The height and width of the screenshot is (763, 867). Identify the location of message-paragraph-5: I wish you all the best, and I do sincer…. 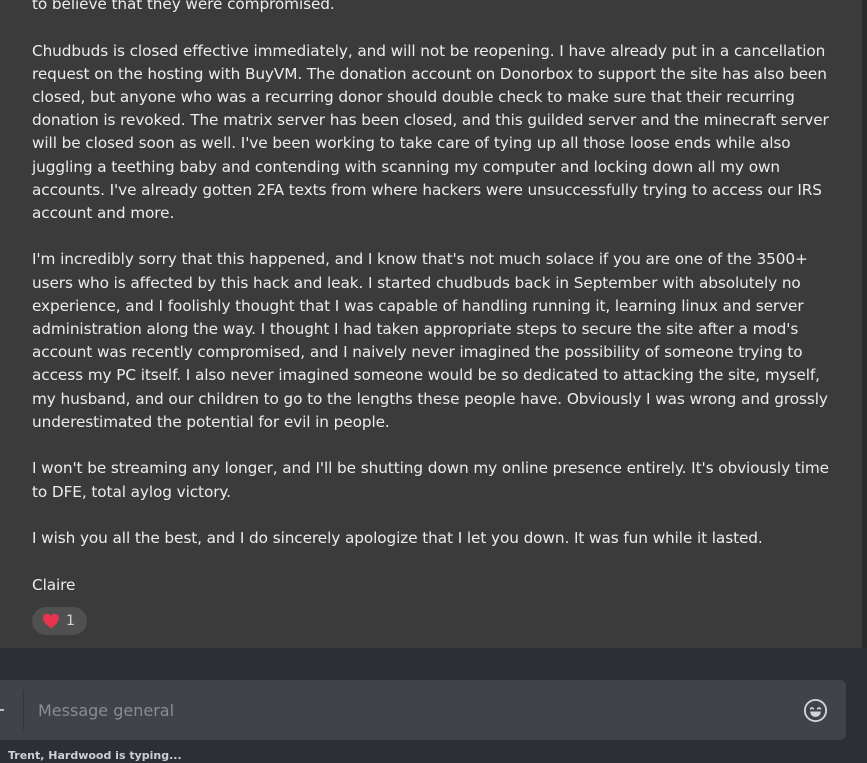
(397, 538).